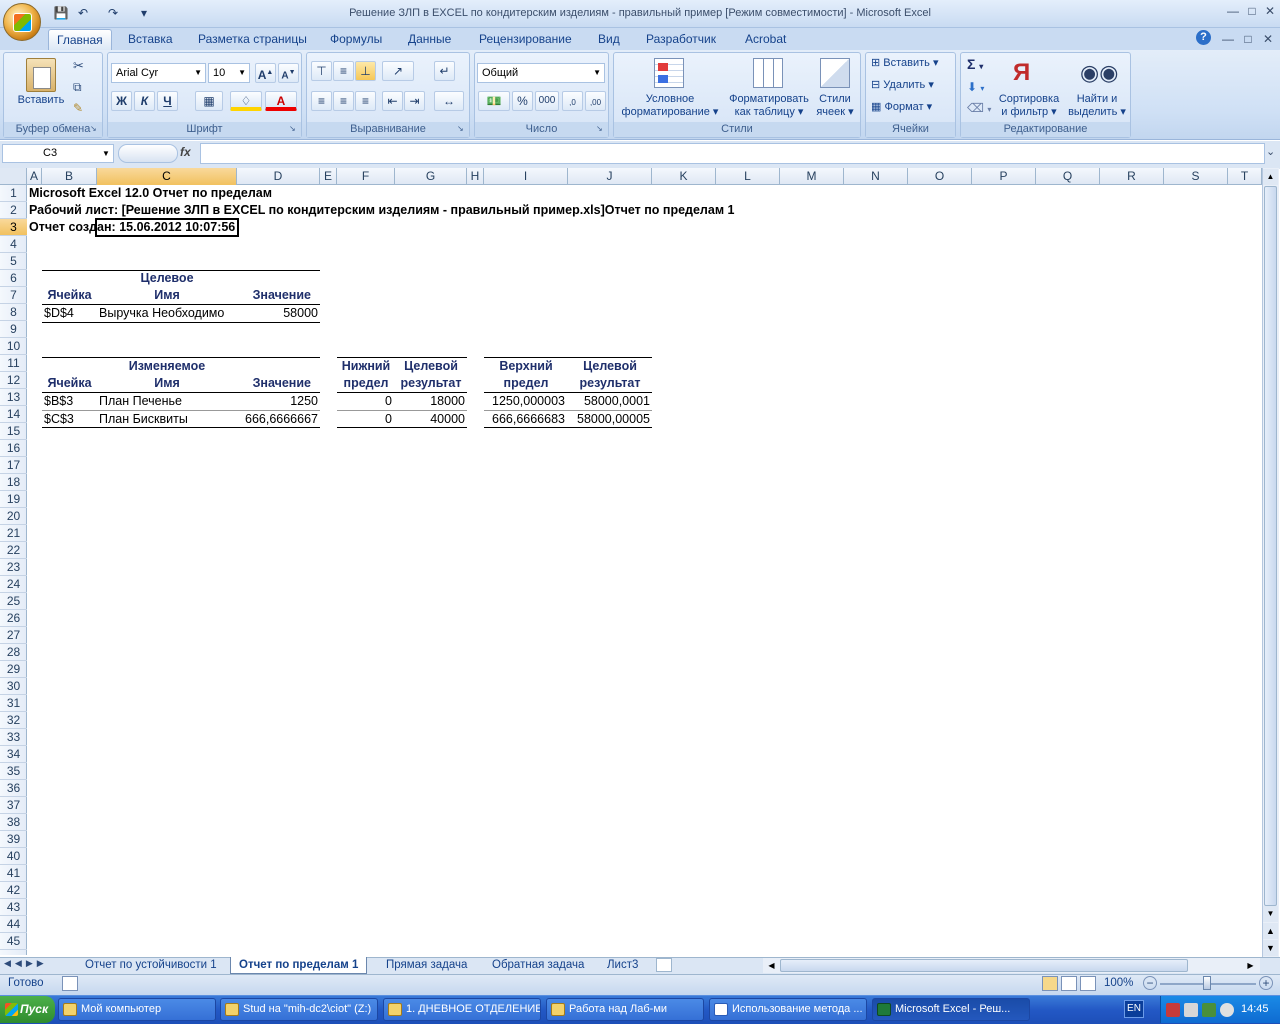 The width and height of the screenshot is (1280, 1024). What do you see at coordinates (356, 39) in the screenshot?
I see `tab-formulas: Формулы` at bounding box center [356, 39].